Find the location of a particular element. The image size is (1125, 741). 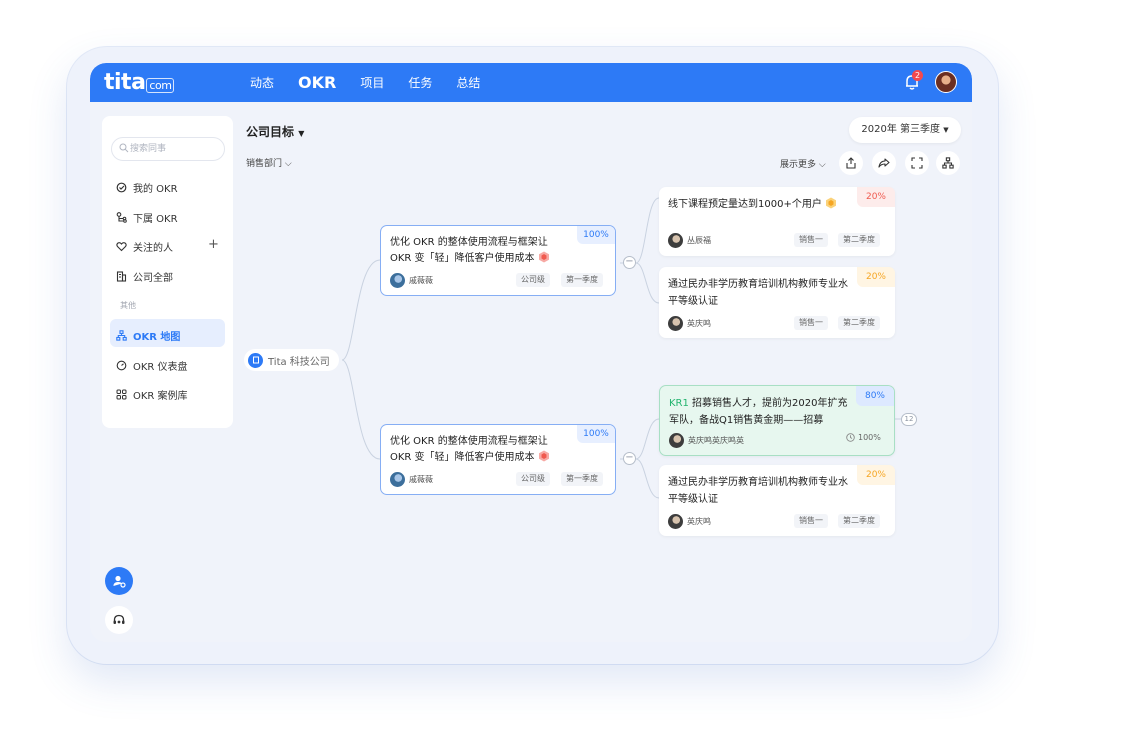

search-icon is located at coordinates (124, 148).